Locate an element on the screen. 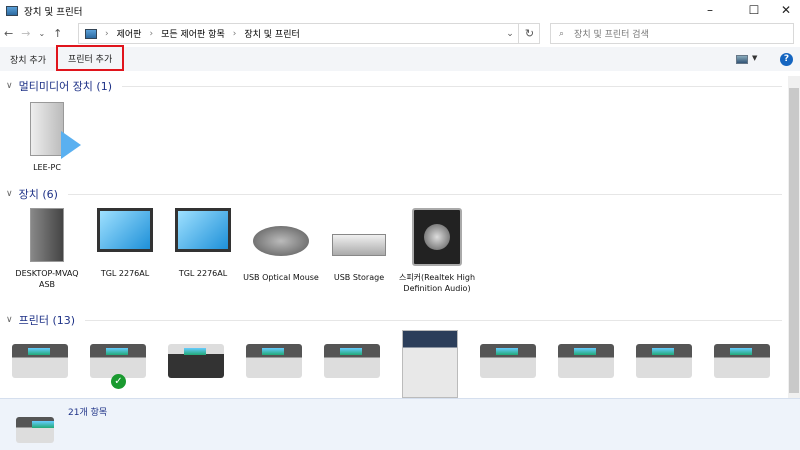 Image resolution: width=800 pixels, height=450 pixels. view-options-icon is located at coordinates (742, 59).